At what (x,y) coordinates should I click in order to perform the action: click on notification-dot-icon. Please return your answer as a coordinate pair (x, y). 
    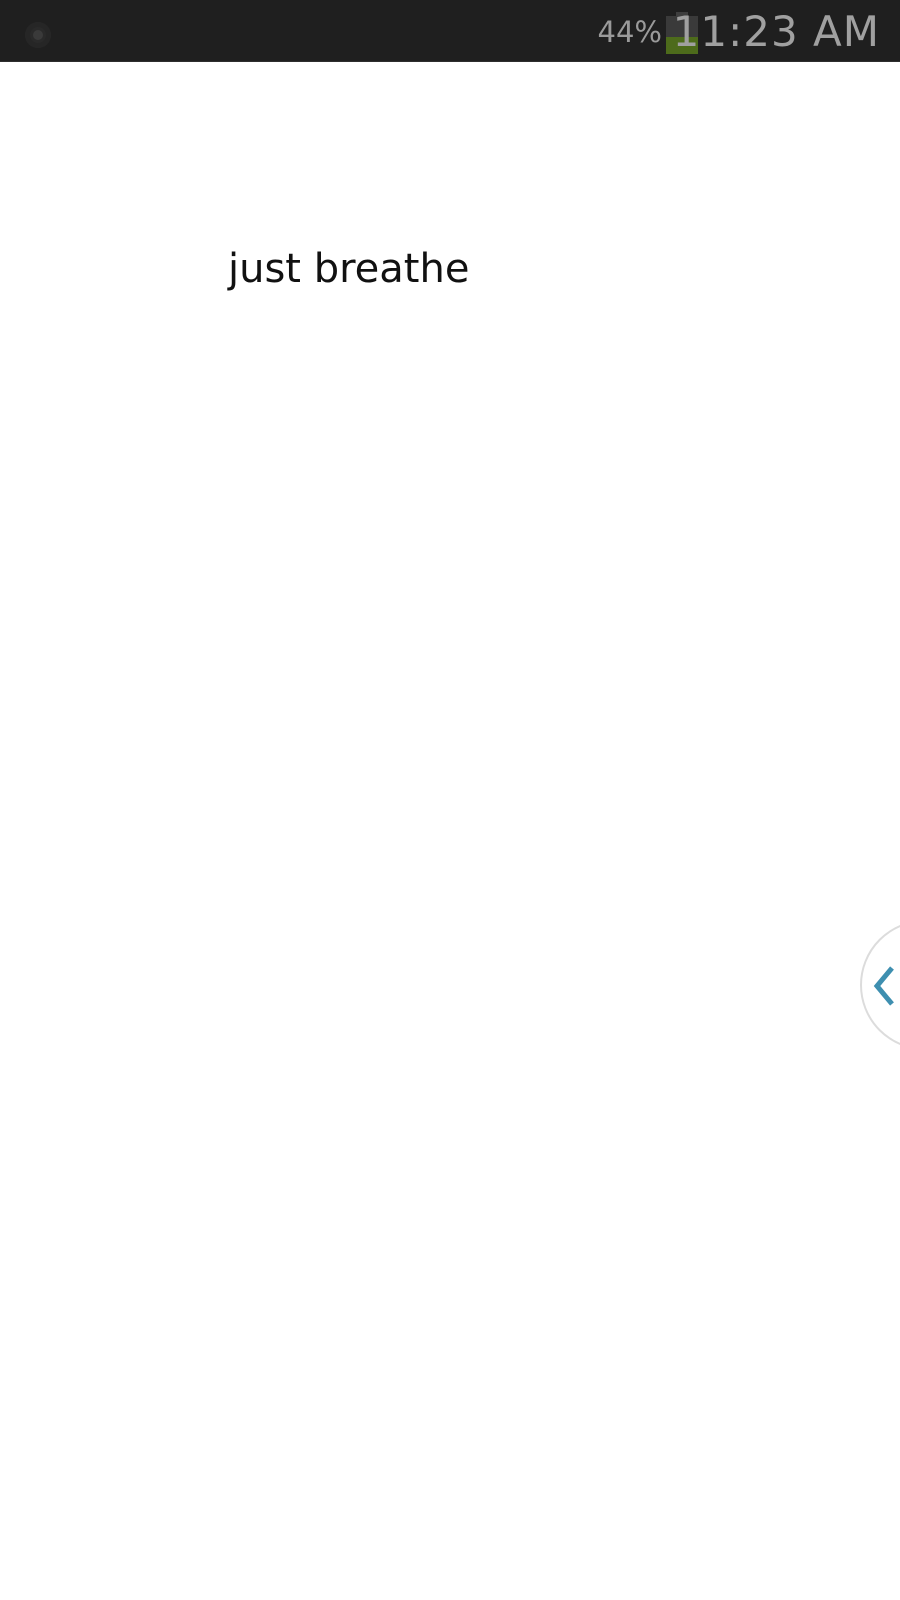
    Looking at the image, I should click on (38, 35).